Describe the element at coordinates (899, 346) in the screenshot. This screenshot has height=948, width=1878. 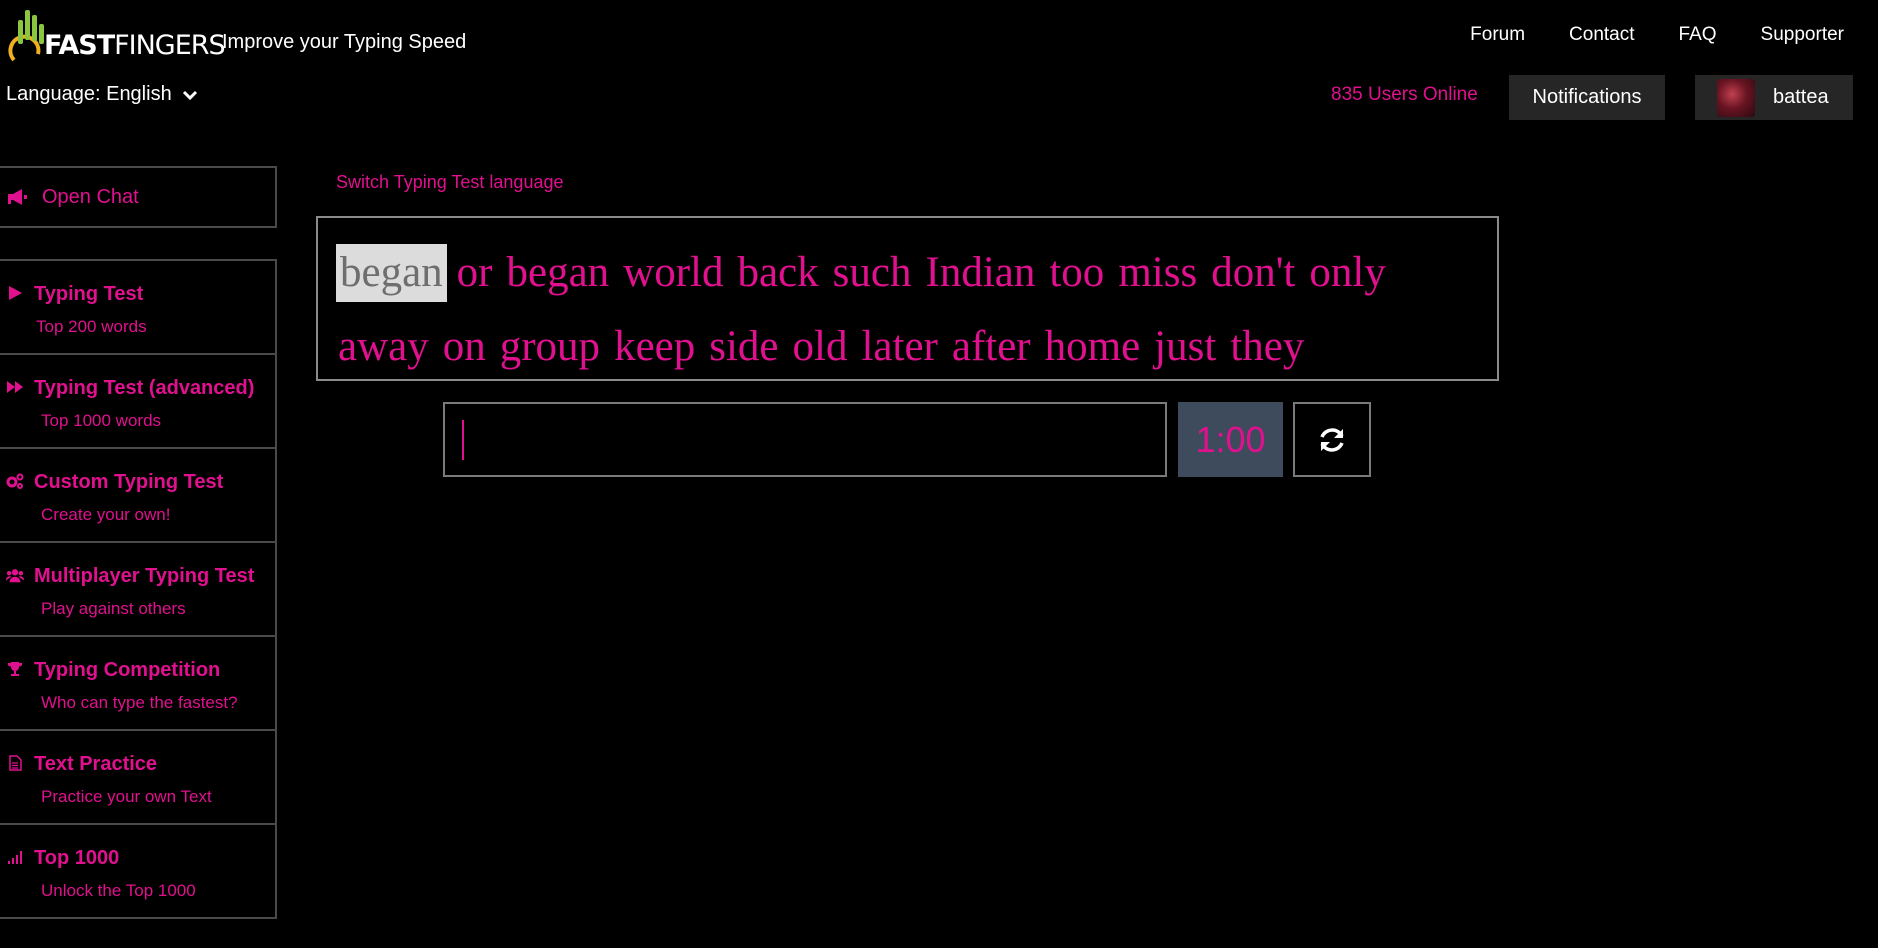
I see `word: later` at that location.